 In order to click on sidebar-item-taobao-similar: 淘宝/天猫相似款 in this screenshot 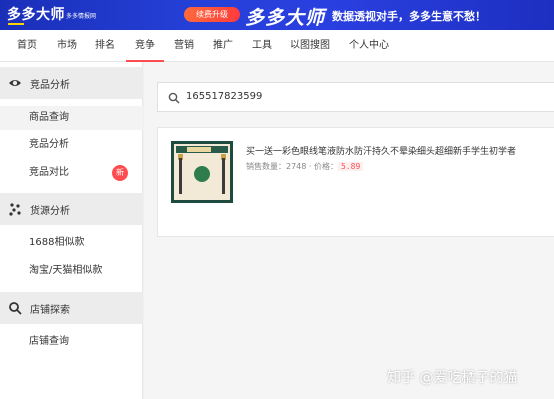, I will do `click(71, 271)`.